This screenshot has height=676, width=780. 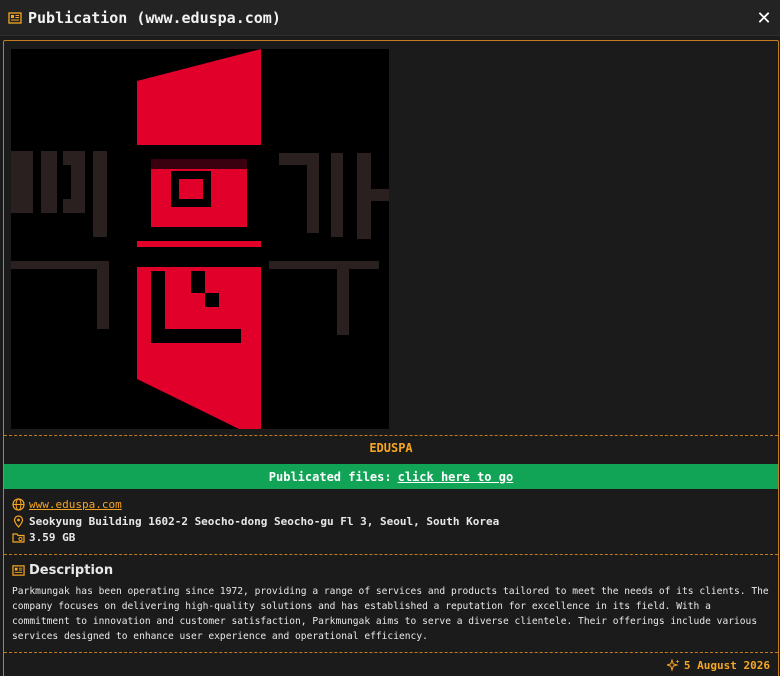 What do you see at coordinates (764, 18) in the screenshot?
I see `close-icon: ✕` at bounding box center [764, 18].